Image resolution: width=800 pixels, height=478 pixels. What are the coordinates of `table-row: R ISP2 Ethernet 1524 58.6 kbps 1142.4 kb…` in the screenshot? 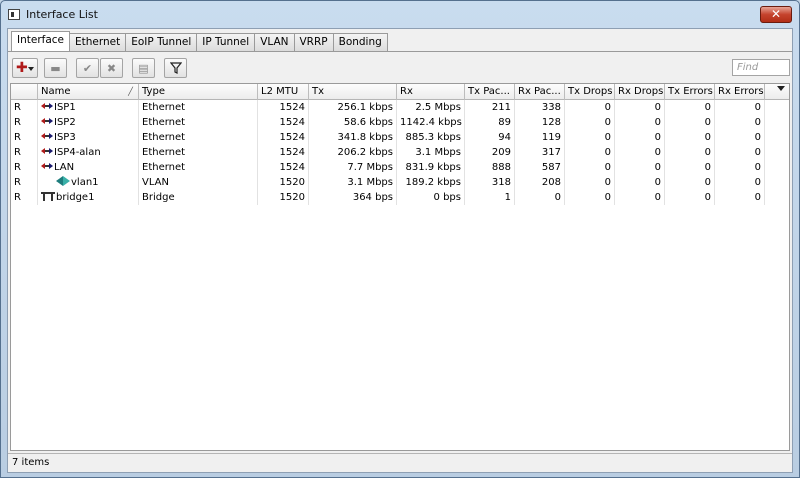 It's located at (400, 122).